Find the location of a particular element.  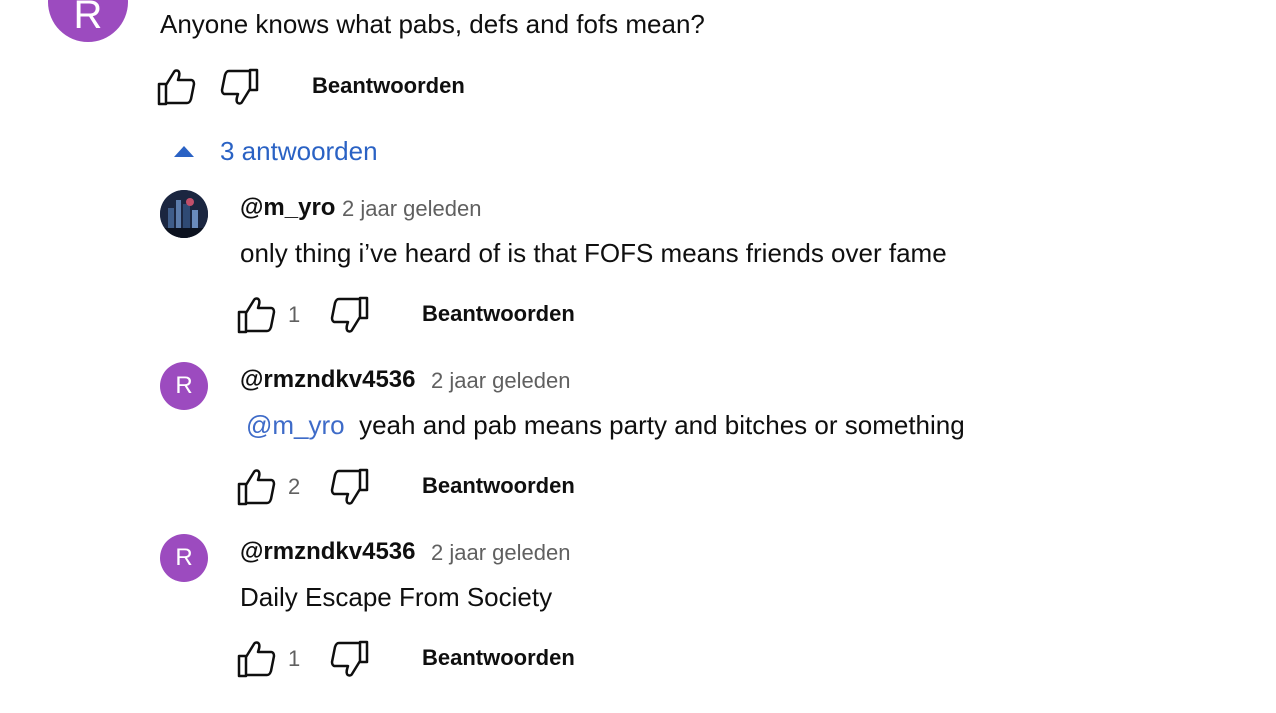

like-count: 2 is located at coordinates (294, 486).